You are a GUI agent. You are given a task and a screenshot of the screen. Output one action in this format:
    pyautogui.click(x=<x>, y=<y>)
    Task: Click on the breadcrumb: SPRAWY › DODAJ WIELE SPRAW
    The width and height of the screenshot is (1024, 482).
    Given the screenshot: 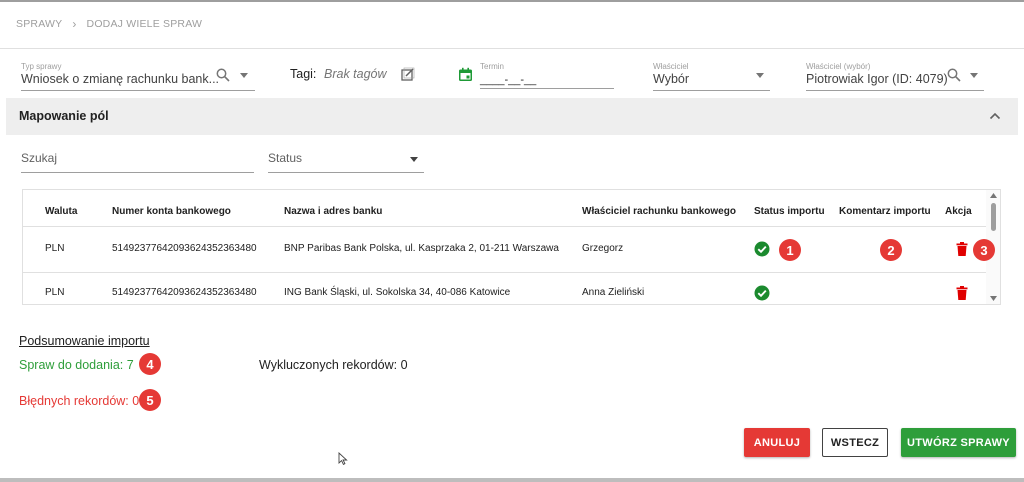 What is the action you would take?
    pyautogui.click(x=109, y=24)
    